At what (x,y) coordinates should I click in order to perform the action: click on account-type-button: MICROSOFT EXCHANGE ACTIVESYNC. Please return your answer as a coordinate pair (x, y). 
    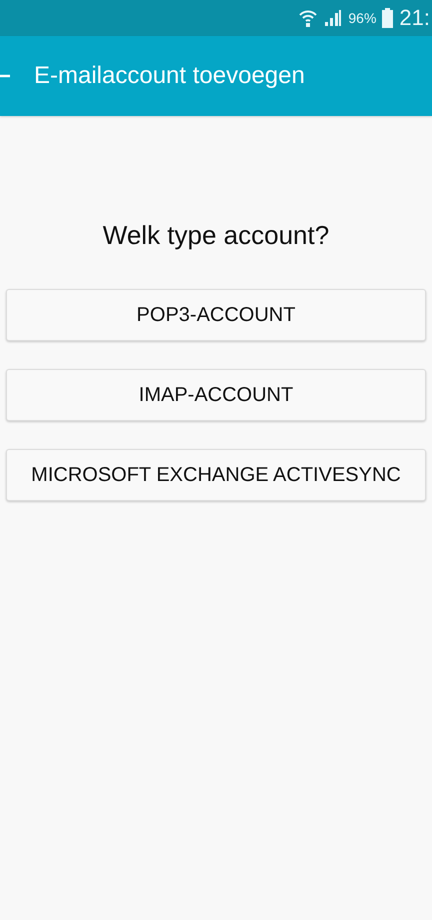
    Looking at the image, I should click on (216, 475).